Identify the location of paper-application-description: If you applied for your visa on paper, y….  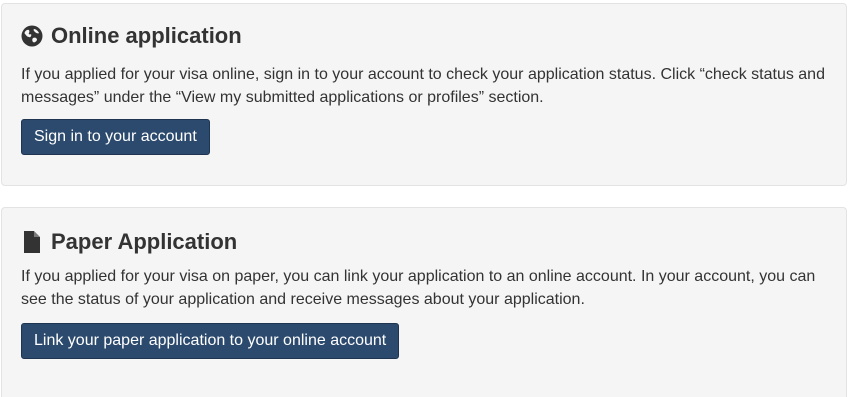
(418, 288).